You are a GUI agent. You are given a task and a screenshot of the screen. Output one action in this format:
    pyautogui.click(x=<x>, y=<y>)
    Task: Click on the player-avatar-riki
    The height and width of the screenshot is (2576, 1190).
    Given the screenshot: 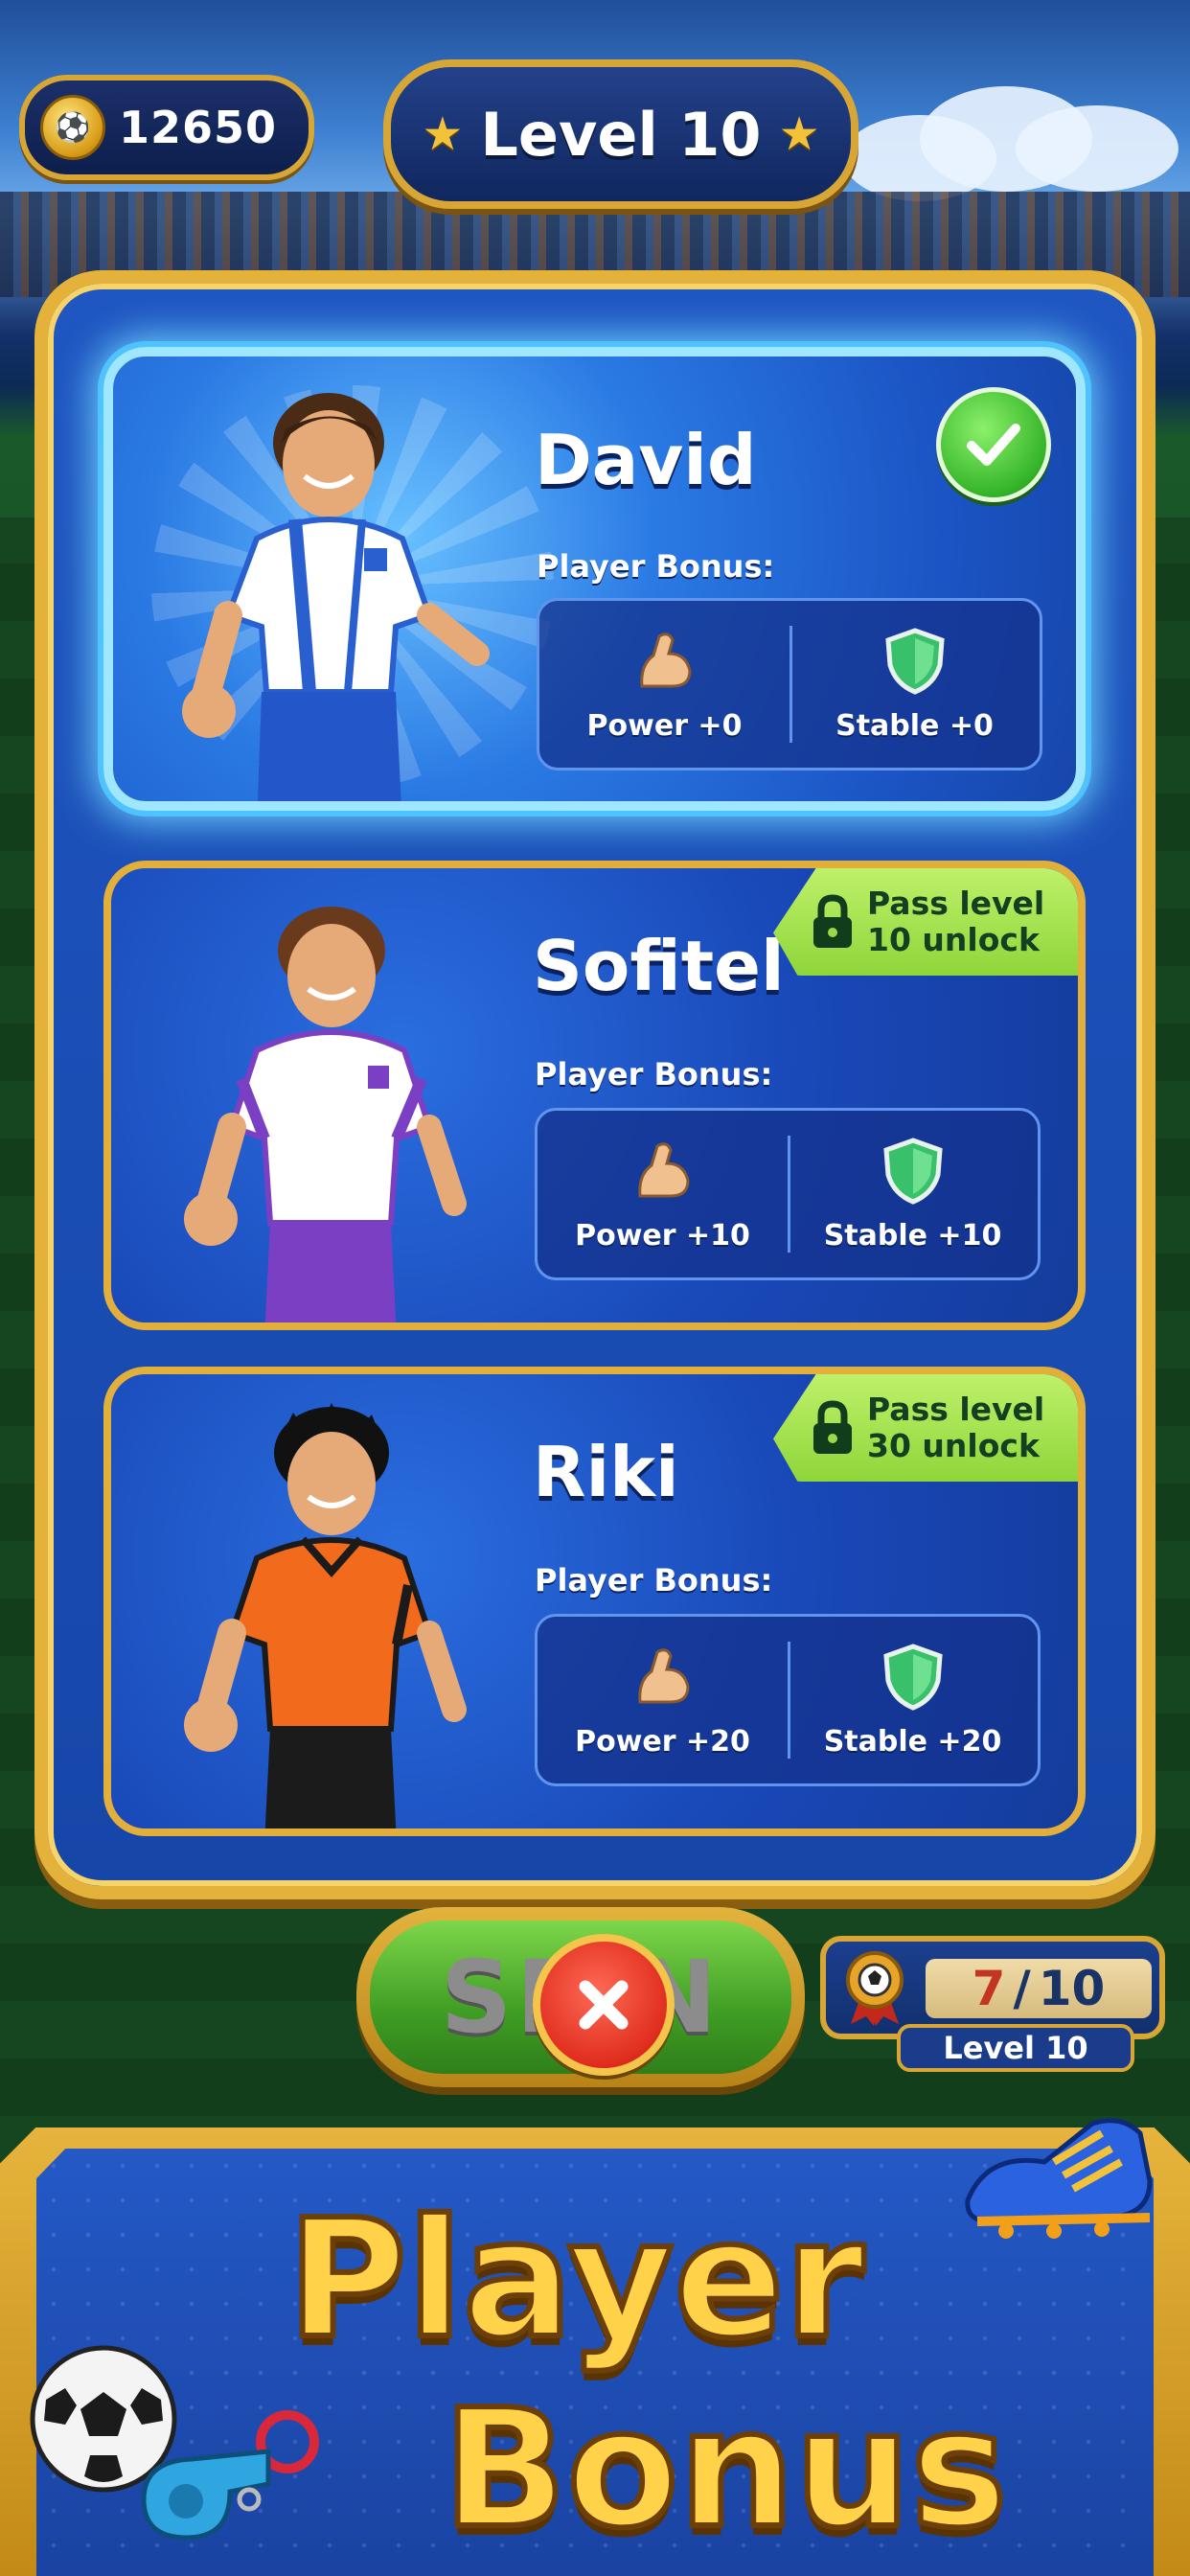 What is the action you would take?
    pyautogui.click(x=326, y=1615)
    